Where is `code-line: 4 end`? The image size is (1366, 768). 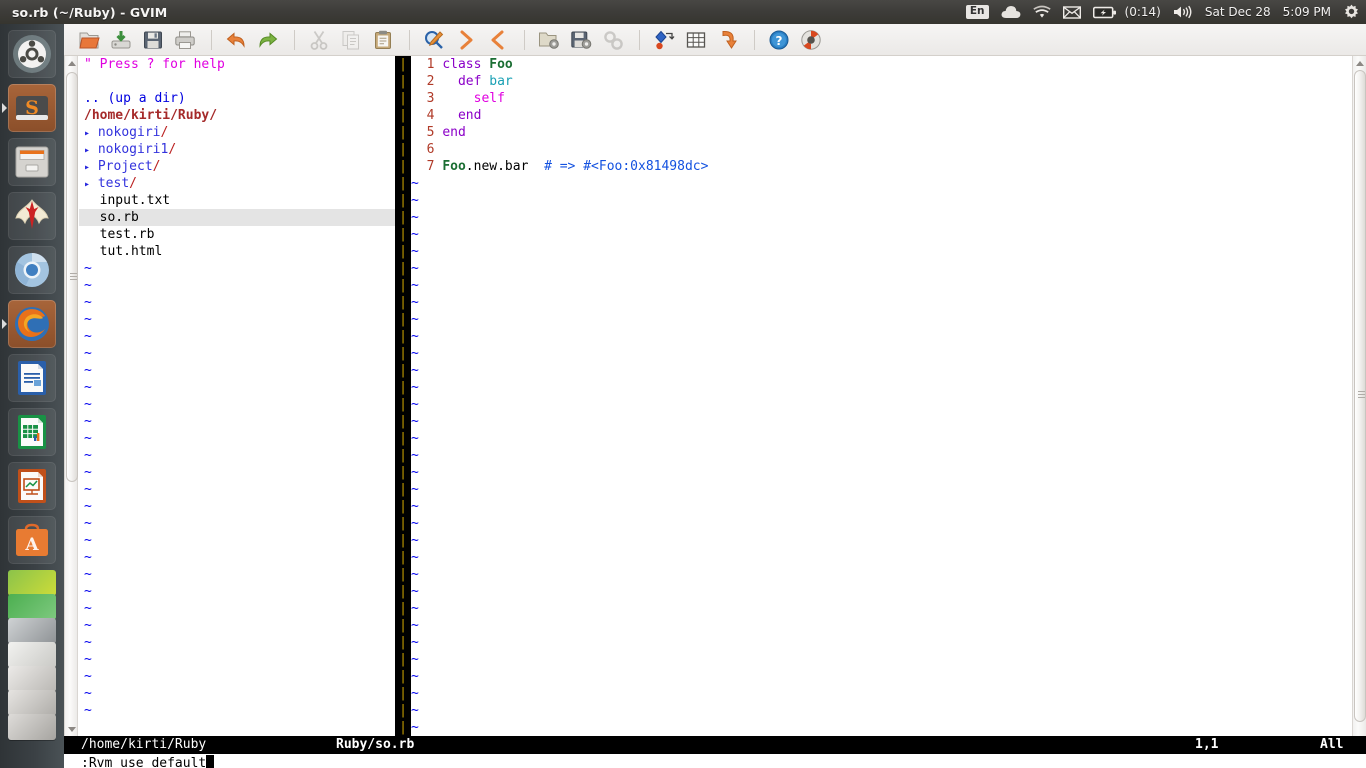 code-line: 4 end is located at coordinates (881, 115).